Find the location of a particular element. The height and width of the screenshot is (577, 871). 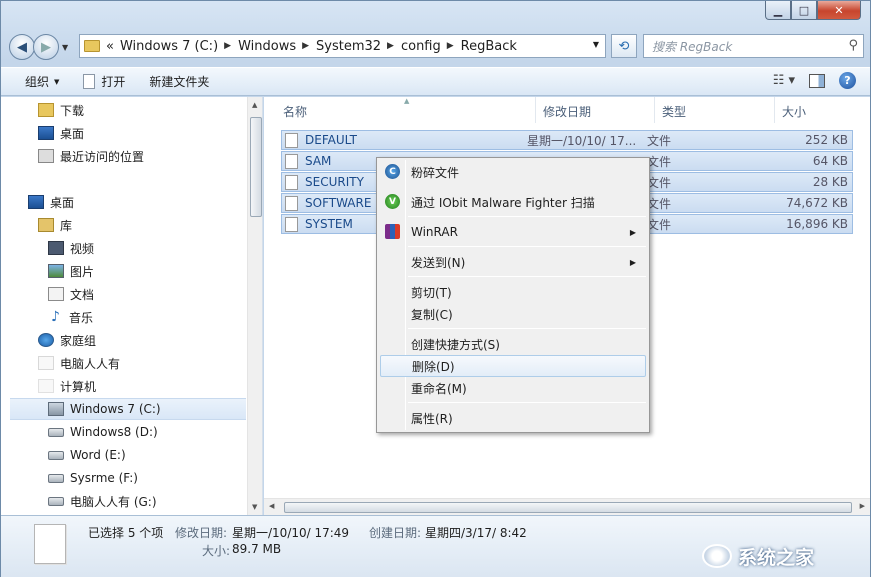

organize-button: 组织 ▼ is located at coordinates (42, 81).